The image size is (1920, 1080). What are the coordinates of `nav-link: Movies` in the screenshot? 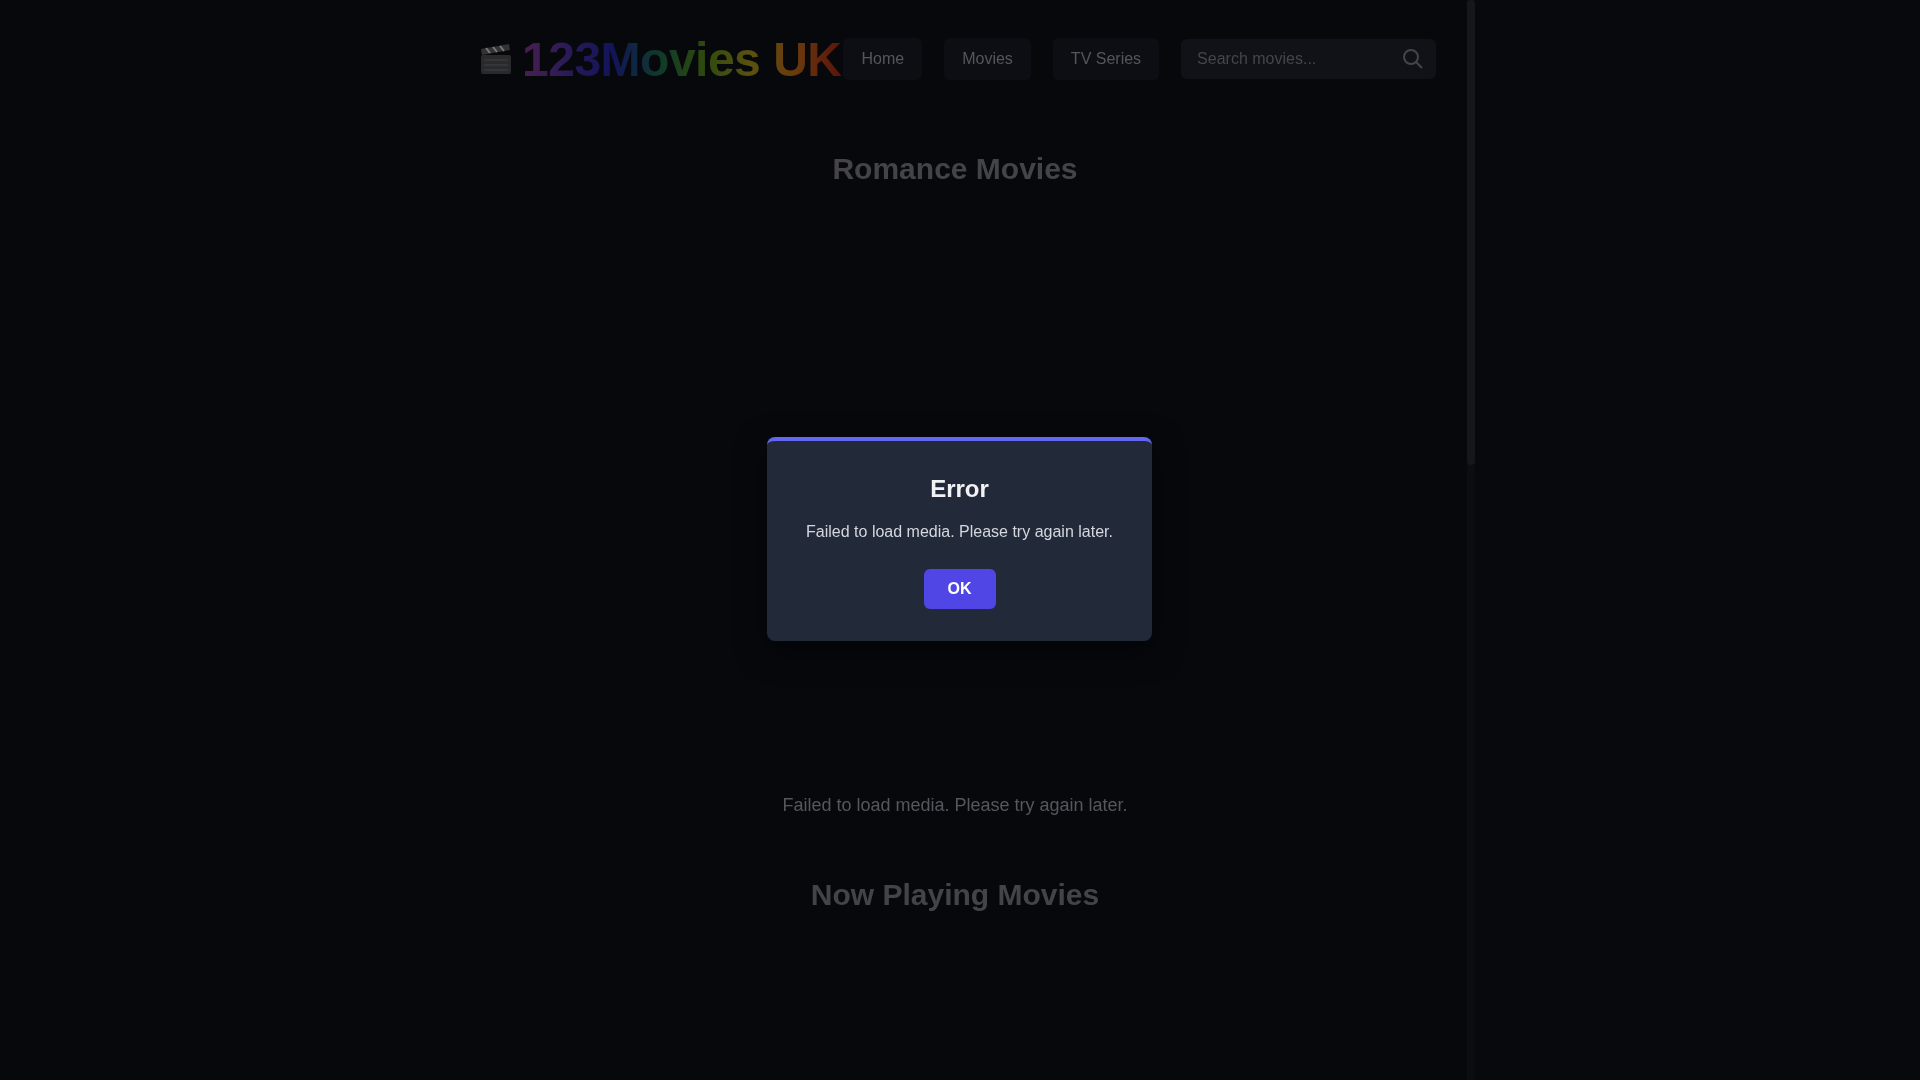 It's located at (987, 59).